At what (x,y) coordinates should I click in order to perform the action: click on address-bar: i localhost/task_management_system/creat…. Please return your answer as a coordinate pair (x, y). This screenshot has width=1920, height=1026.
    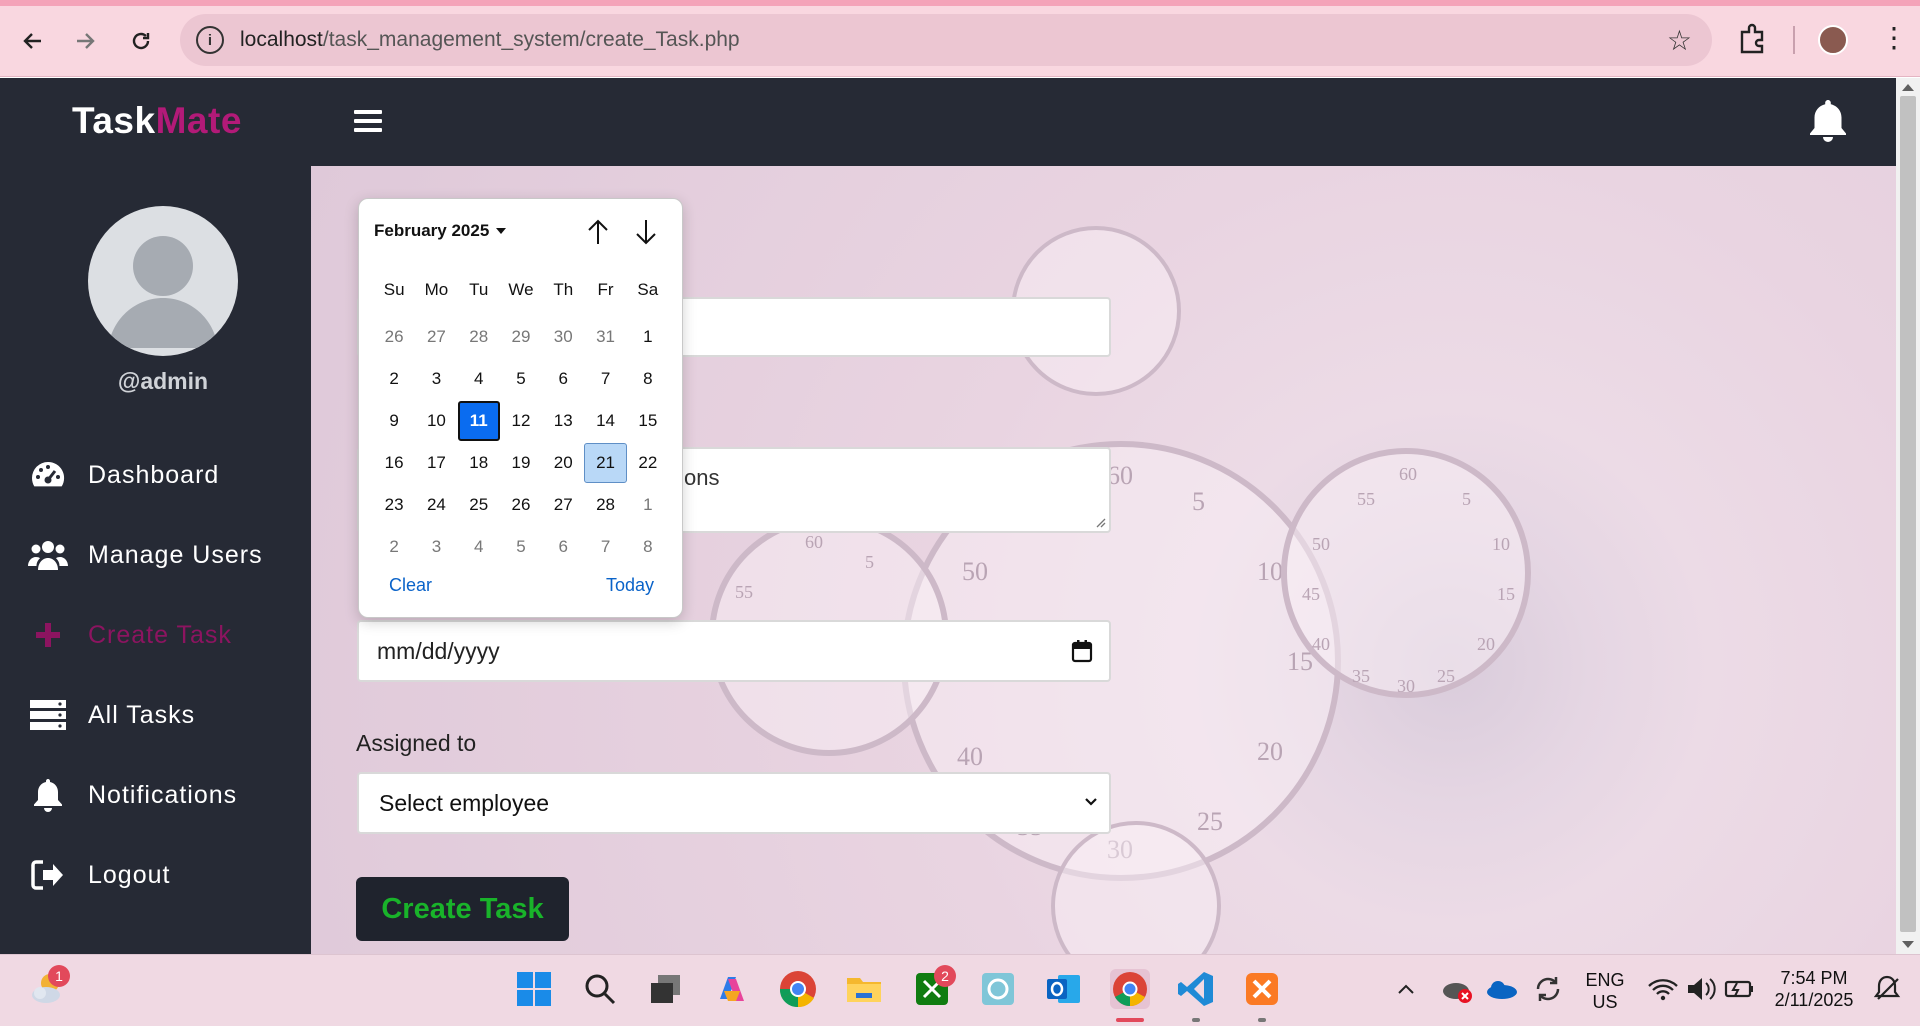
    Looking at the image, I should click on (946, 40).